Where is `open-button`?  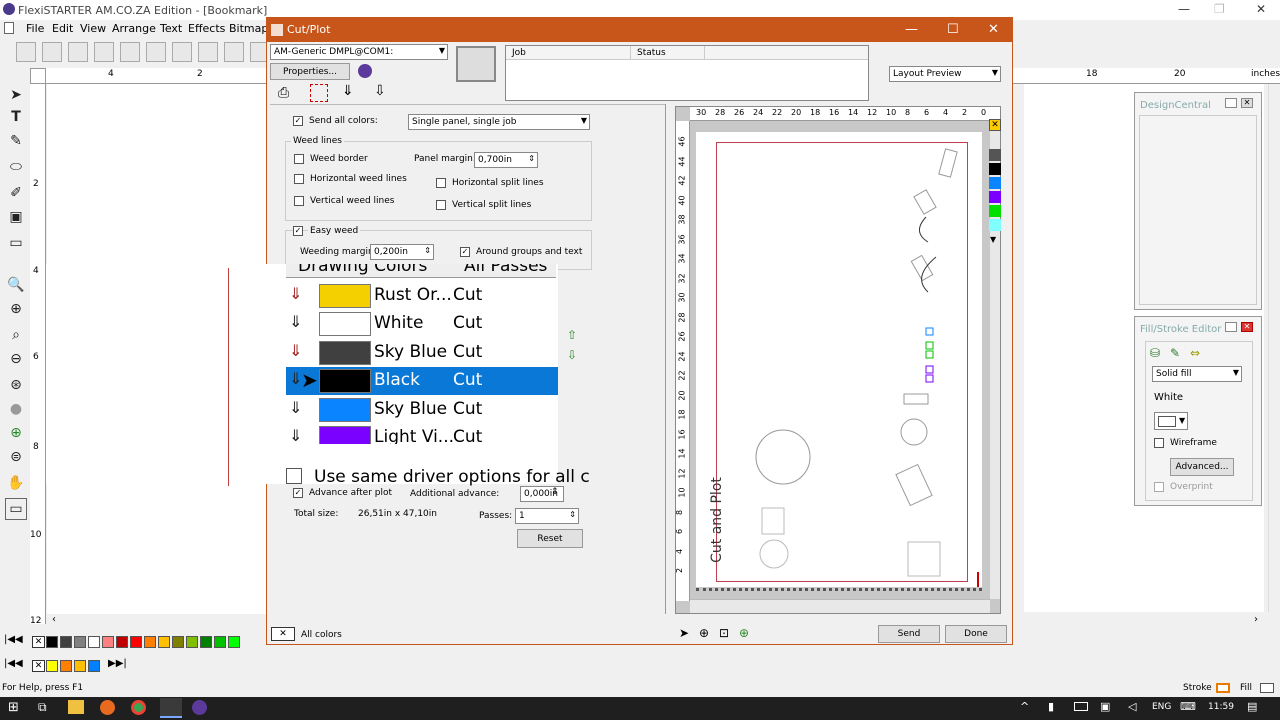 open-button is located at coordinates (52, 52).